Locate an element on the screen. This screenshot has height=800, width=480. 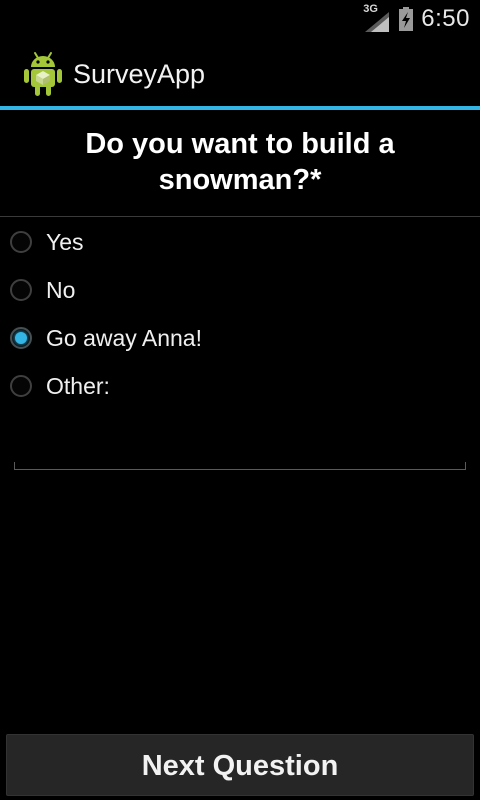
radio-selected-dot is located at coordinates (21, 338).